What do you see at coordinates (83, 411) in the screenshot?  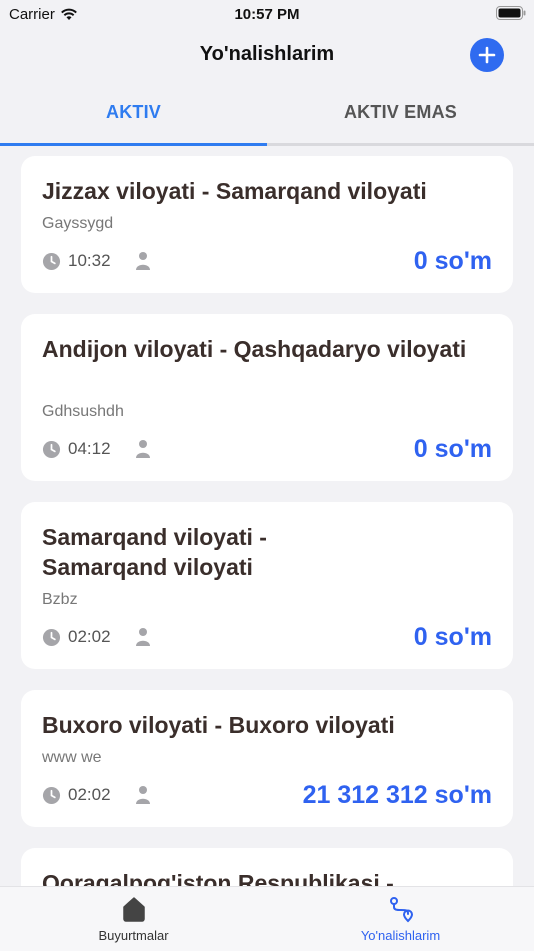 I see `route-description: Gdhsushdh` at bounding box center [83, 411].